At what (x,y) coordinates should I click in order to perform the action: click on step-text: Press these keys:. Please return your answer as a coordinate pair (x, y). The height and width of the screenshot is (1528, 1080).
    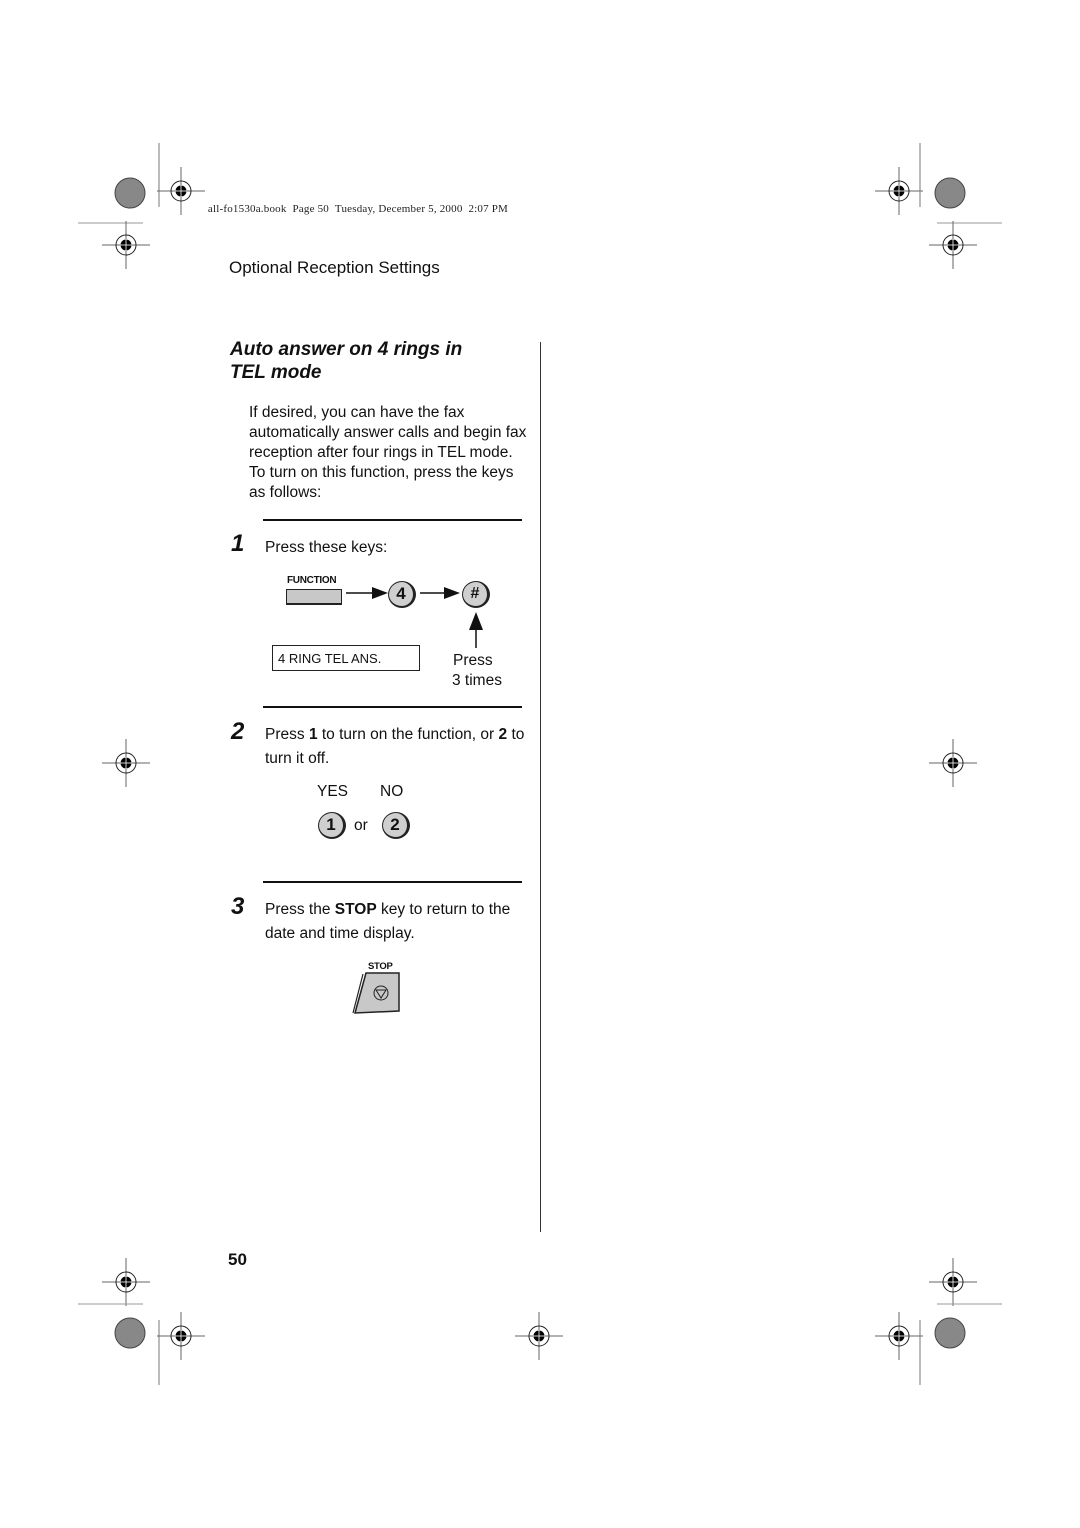
    Looking at the image, I should click on (326, 547).